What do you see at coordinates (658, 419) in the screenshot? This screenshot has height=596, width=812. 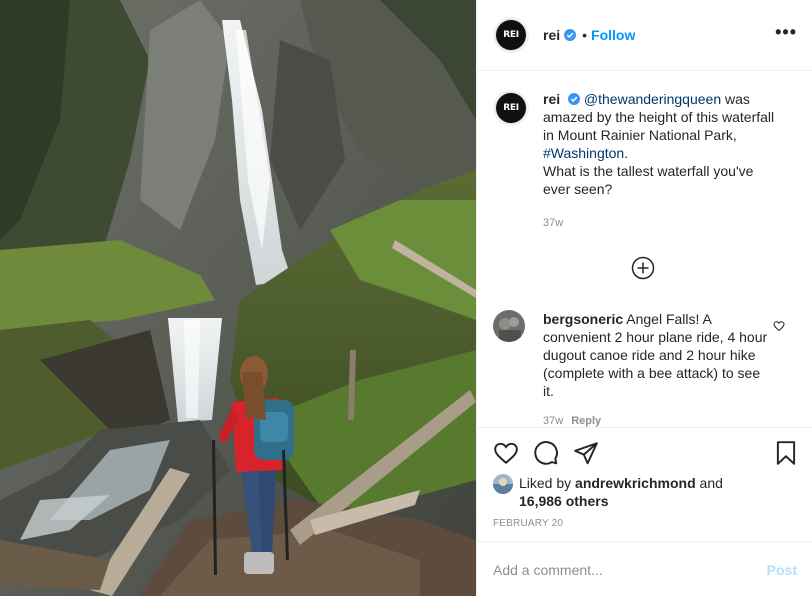 I see `comment-meta: 37w Reply` at bounding box center [658, 419].